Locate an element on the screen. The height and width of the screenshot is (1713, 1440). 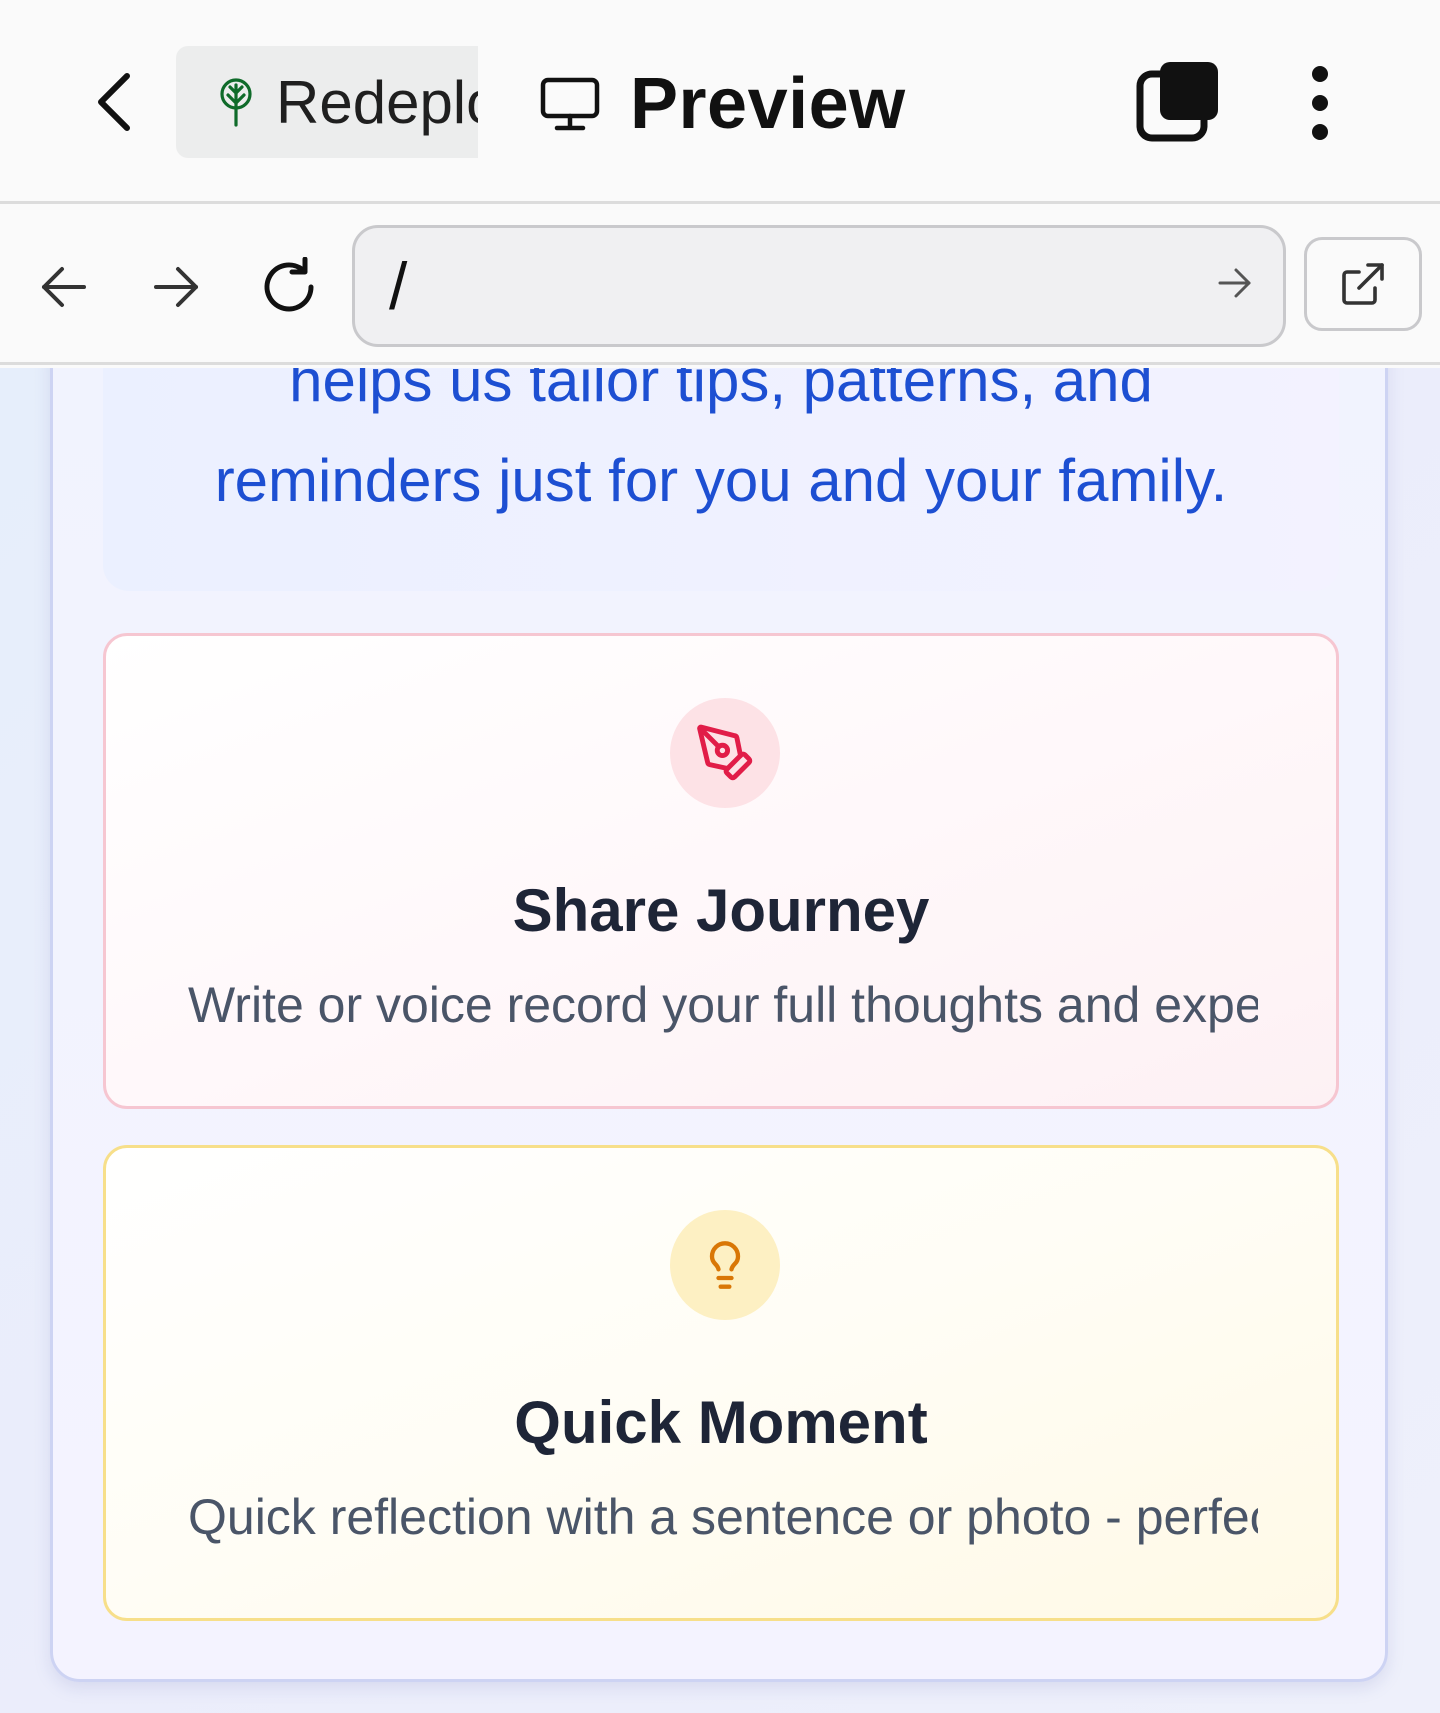
intro-line-2: reminders just for you and your family. is located at coordinates (721, 480).